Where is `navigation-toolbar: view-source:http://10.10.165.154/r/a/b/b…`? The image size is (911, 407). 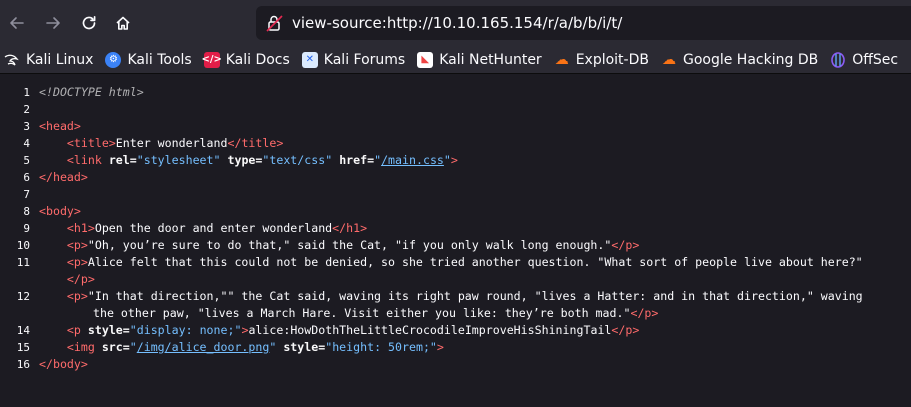 navigation-toolbar: view-source:http://10.10.165.154/r/a/b/b… is located at coordinates (455, 23).